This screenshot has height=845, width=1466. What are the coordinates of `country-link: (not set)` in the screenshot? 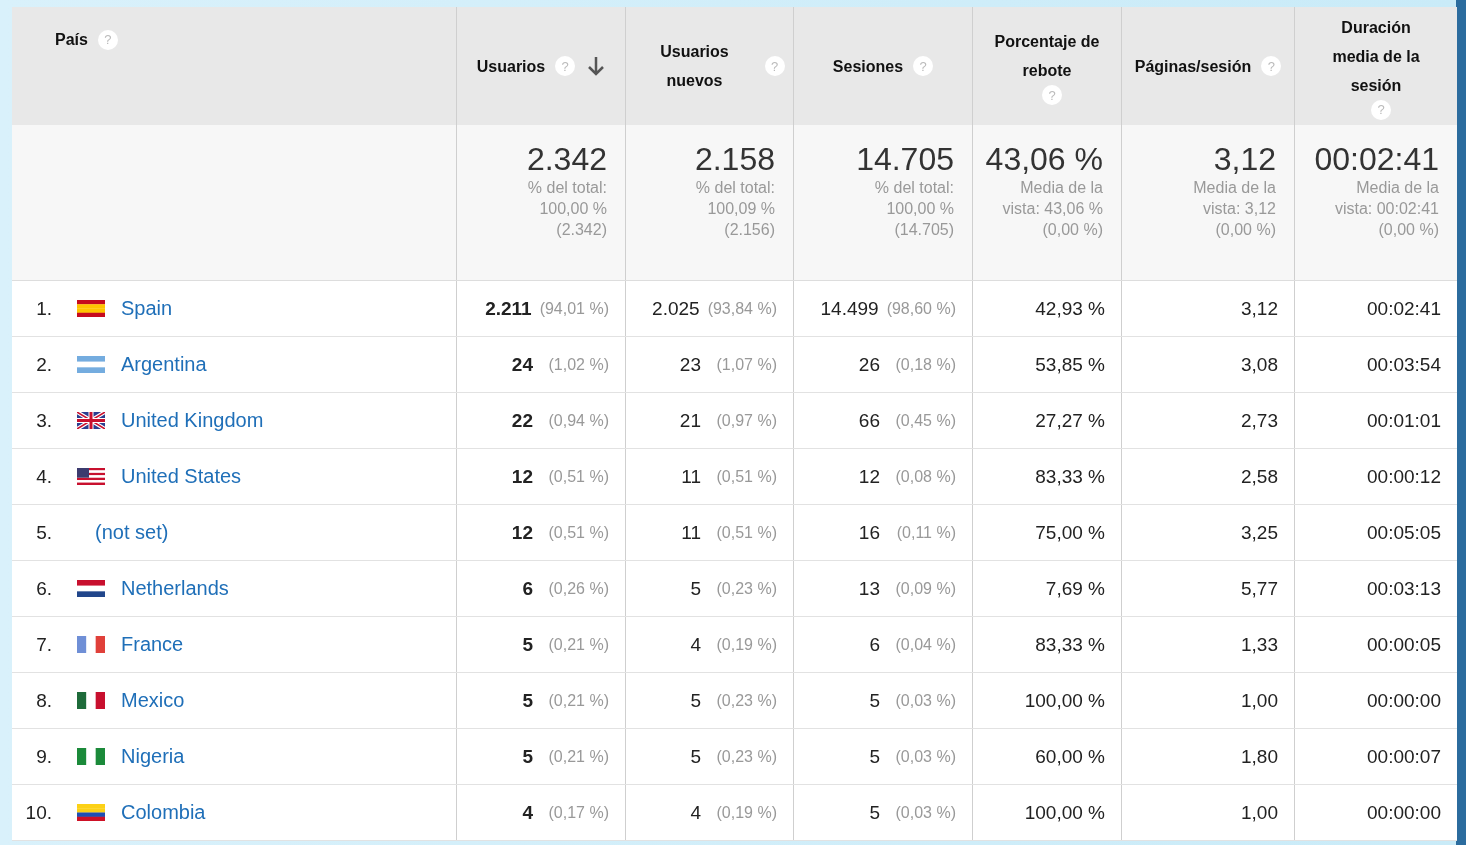 It's located at (132, 532).